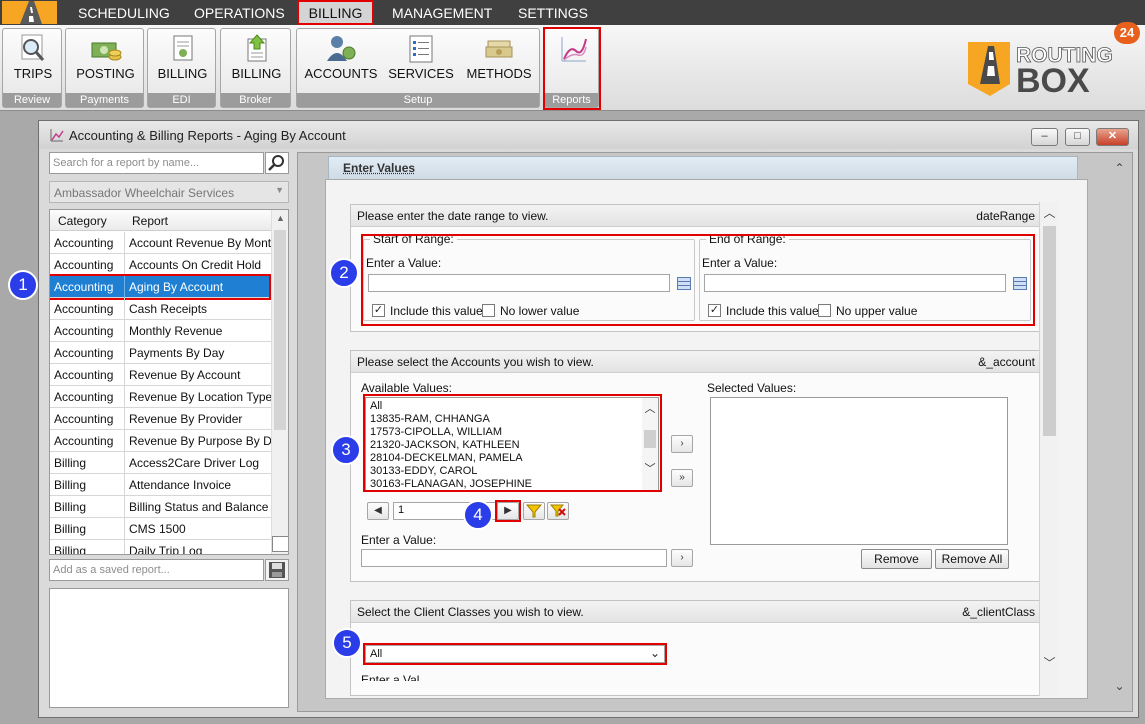 The height and width of the screenshot is (724, 1145). What do you see at coordinates (379, 168) in the screenshot?
I see `enter-values-title: Enter Values` at bounding box center [379, 168].